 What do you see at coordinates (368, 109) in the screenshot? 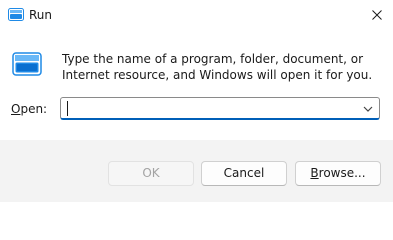
I see `chevron-down-icon` at bounding box center [368, 109].